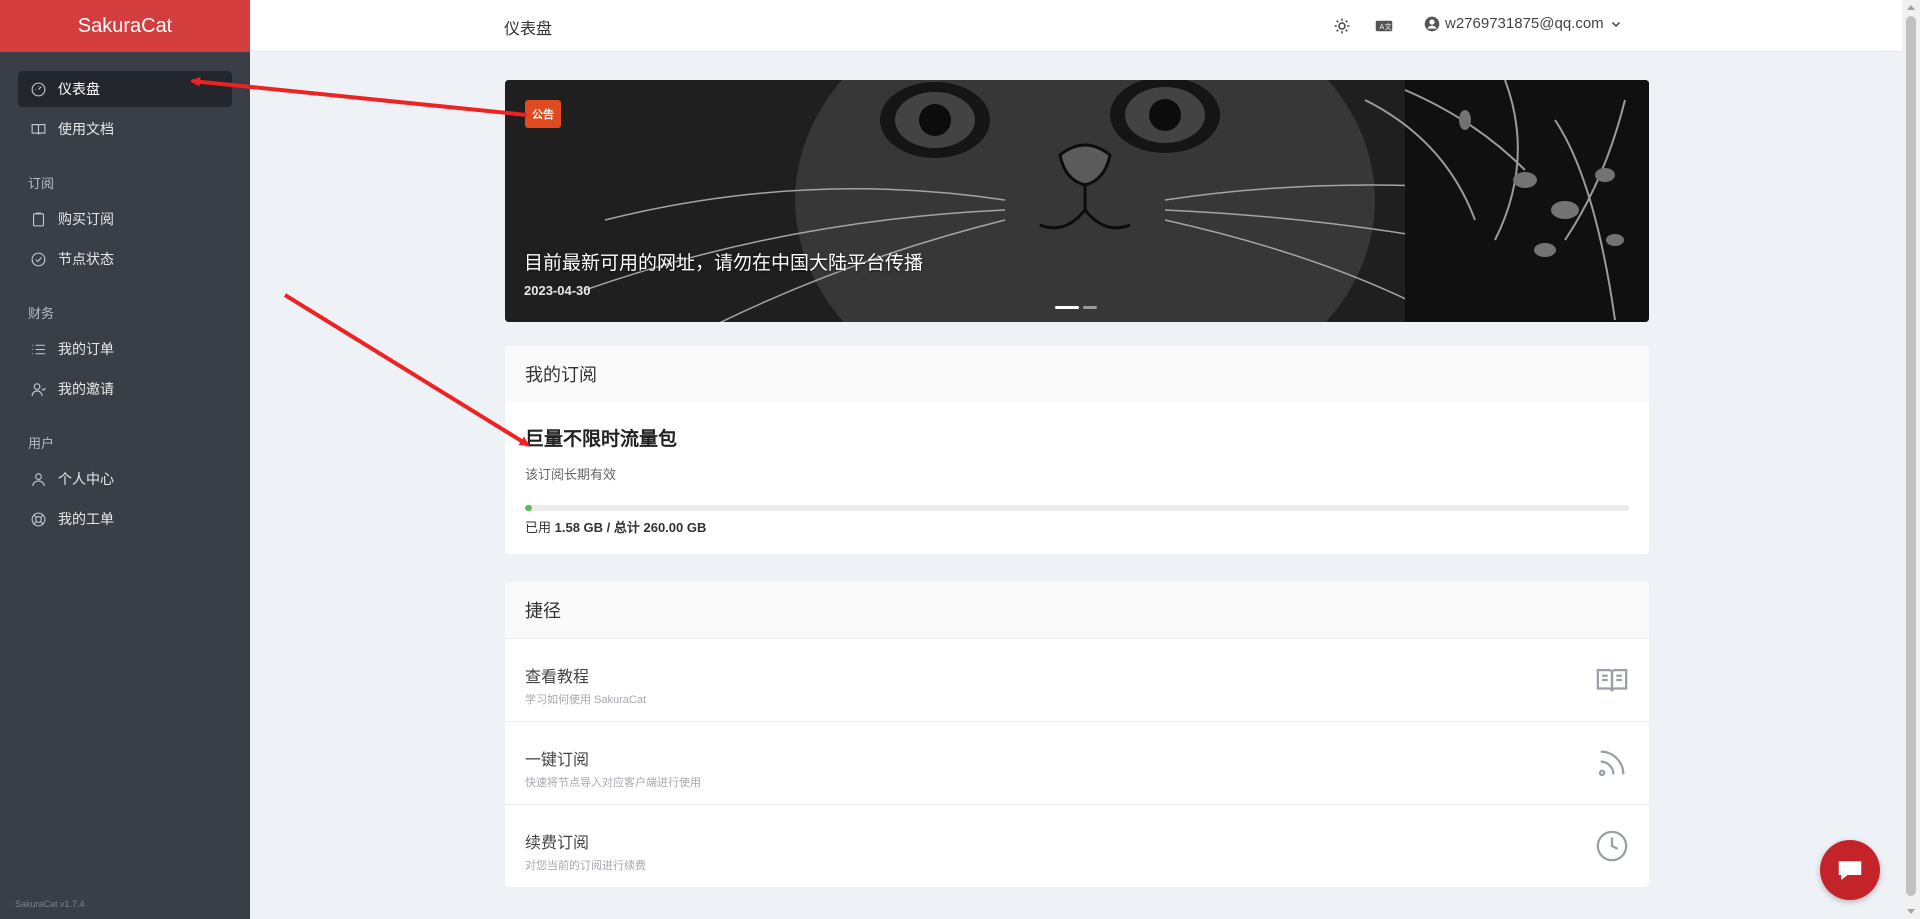 The width and height of the screenshot is (1920, 919). I want to click on shortcut-desc: 快速将节点导入对应客户端进行使用, so click(613, 783).